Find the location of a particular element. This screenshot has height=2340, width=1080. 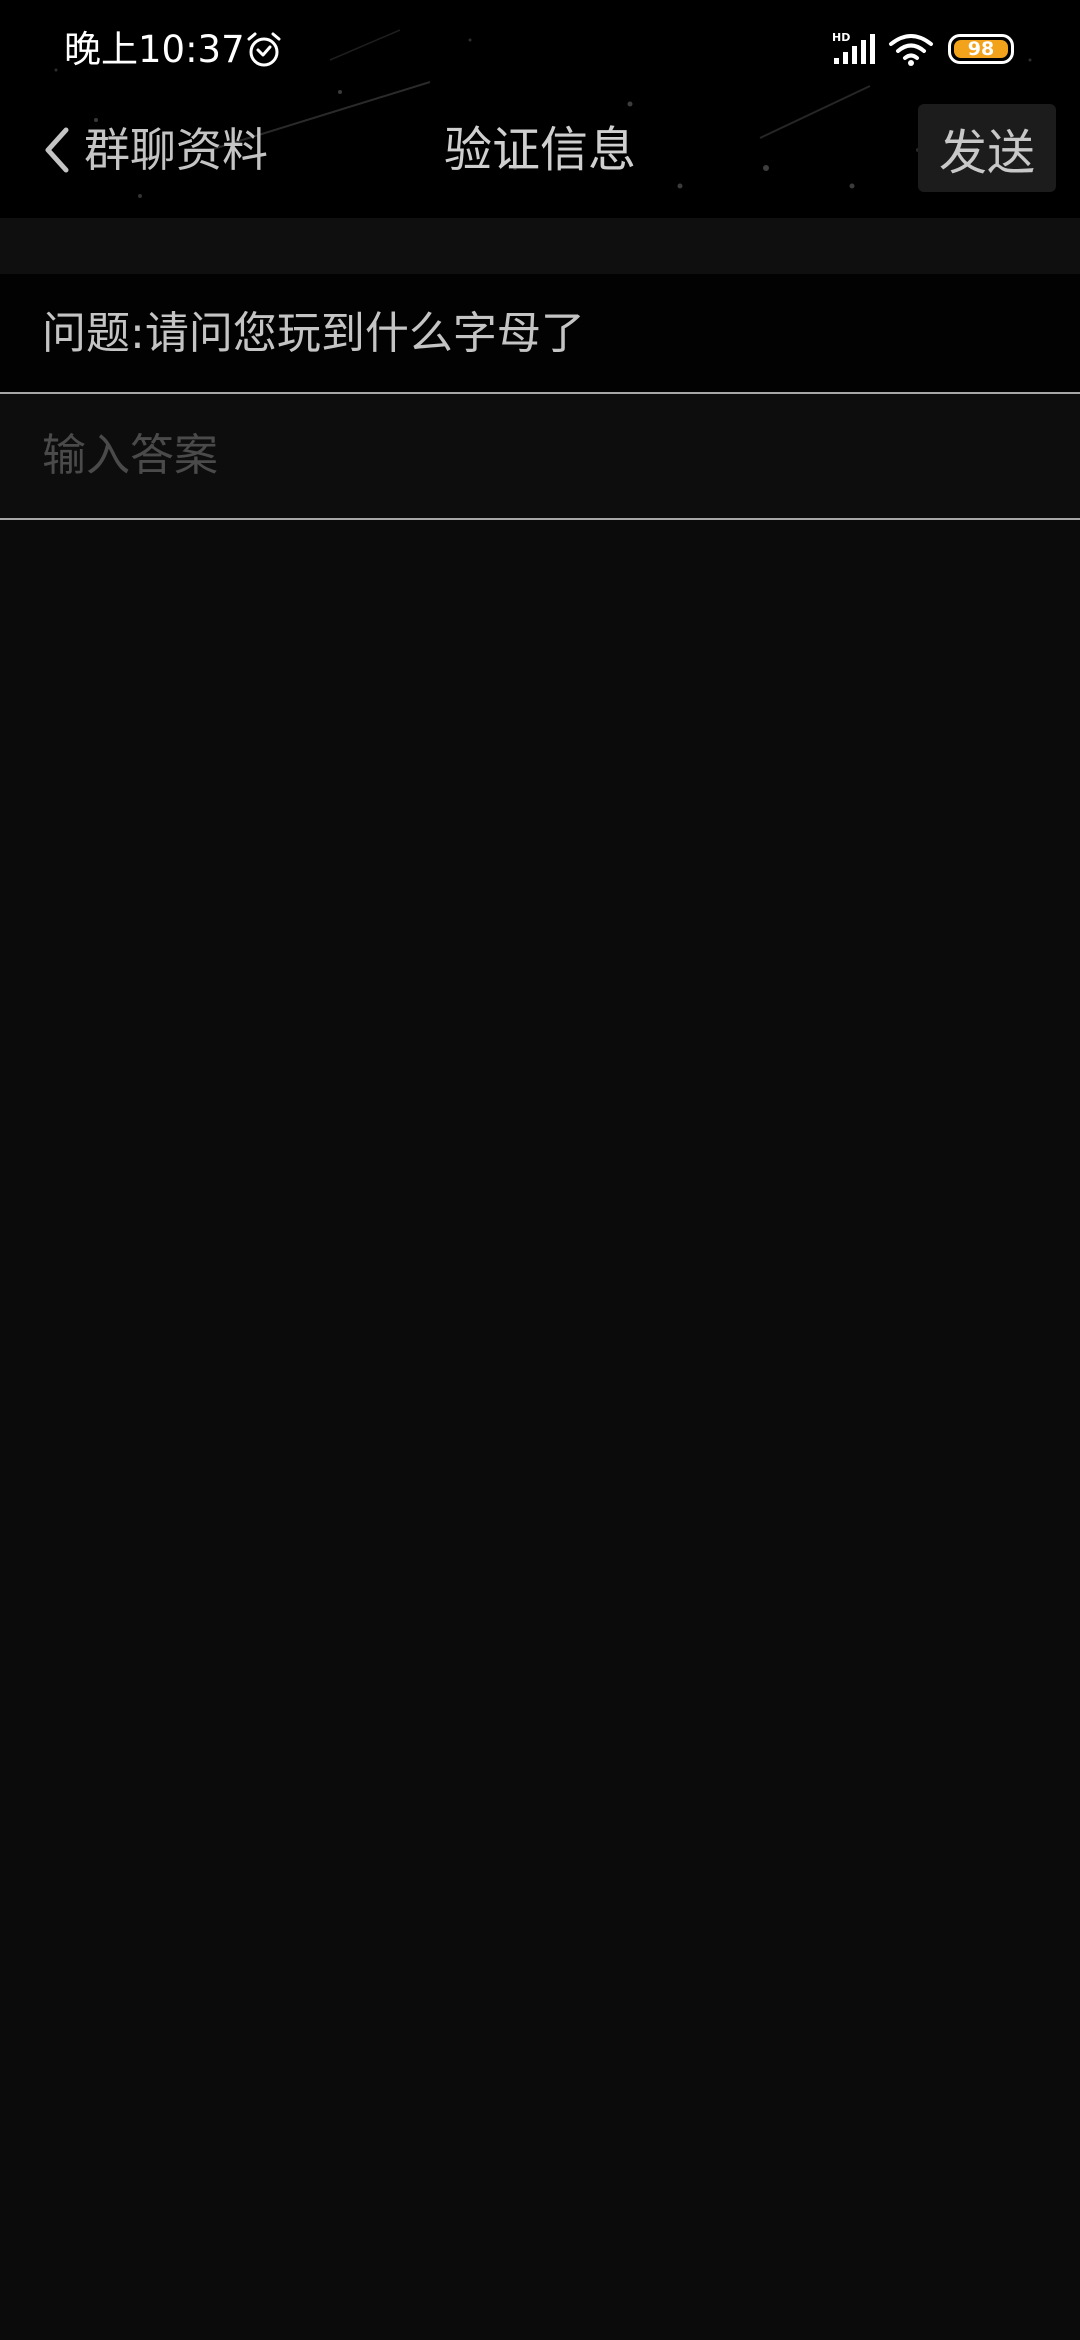

hd-label: HD is located at coordinates (841, 37).